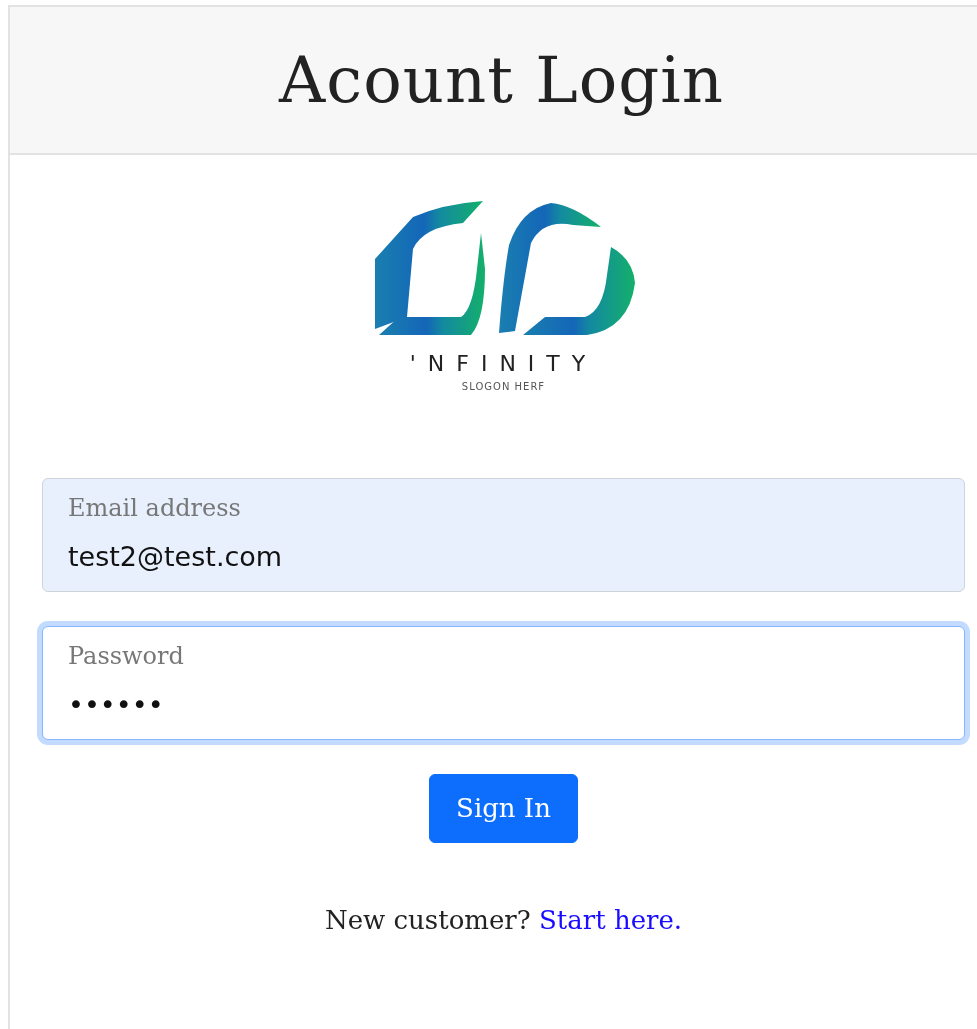  I want to click on page-title: Acount Login, so click(501, 80).